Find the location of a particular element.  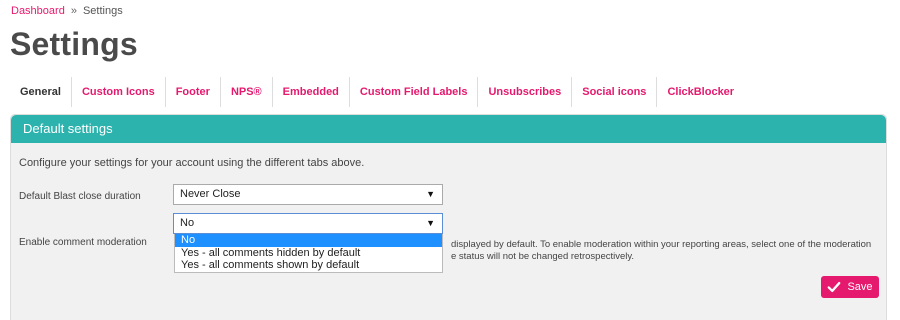

blast-close-value: Never Close is located at coordinates (210, 194).